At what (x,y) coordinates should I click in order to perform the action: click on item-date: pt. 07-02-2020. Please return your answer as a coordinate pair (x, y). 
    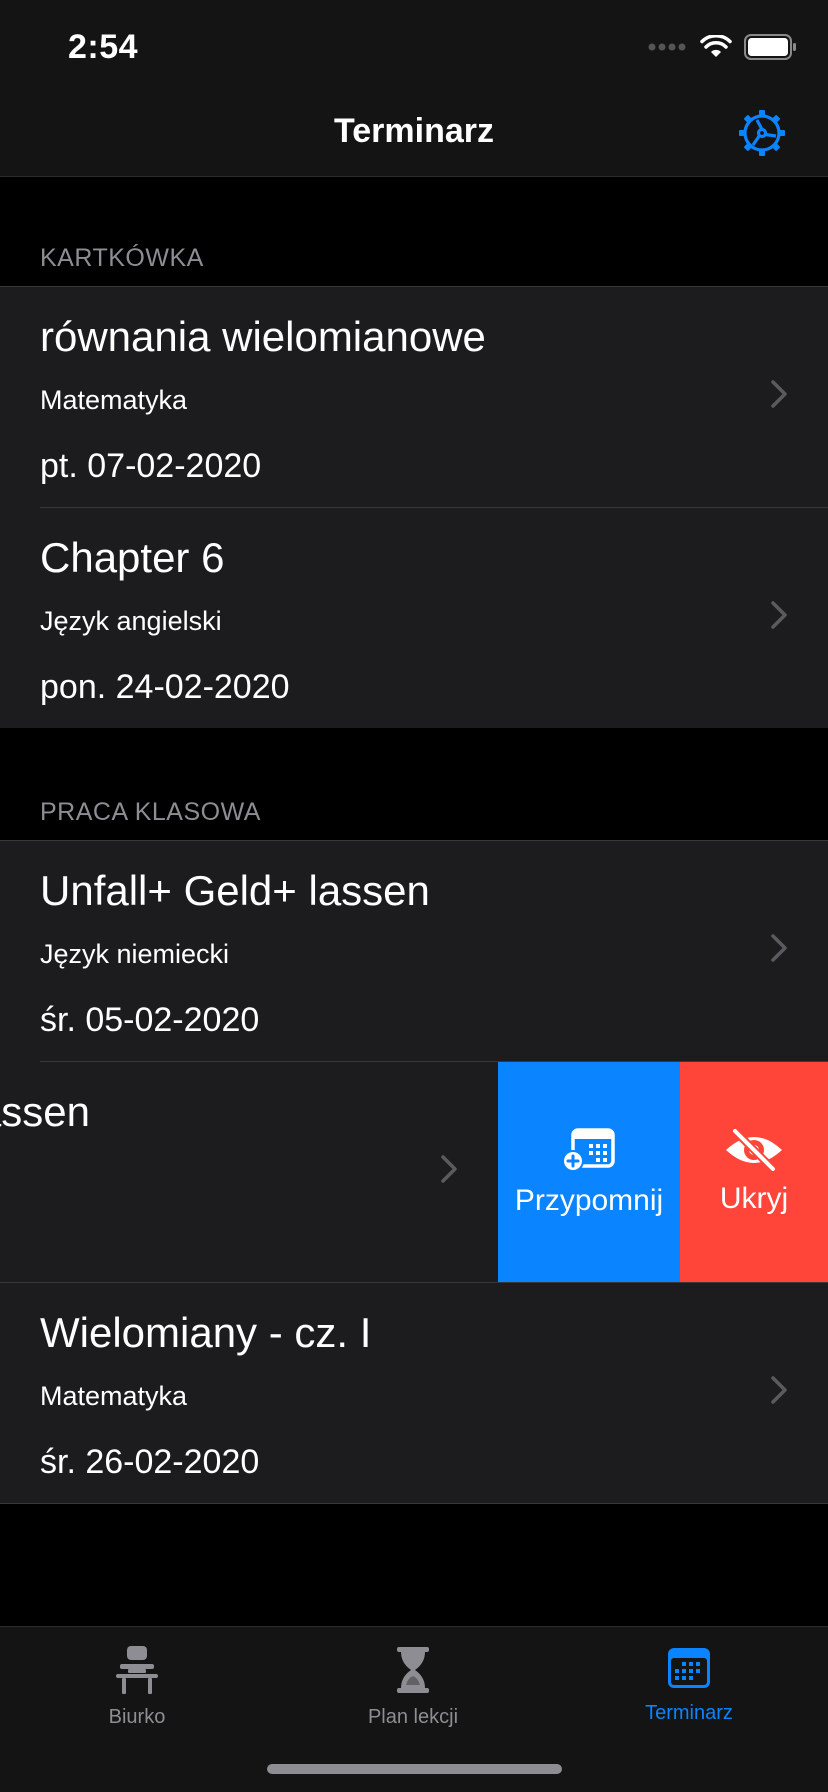
    Looking at the image, I should click on (151, 466).